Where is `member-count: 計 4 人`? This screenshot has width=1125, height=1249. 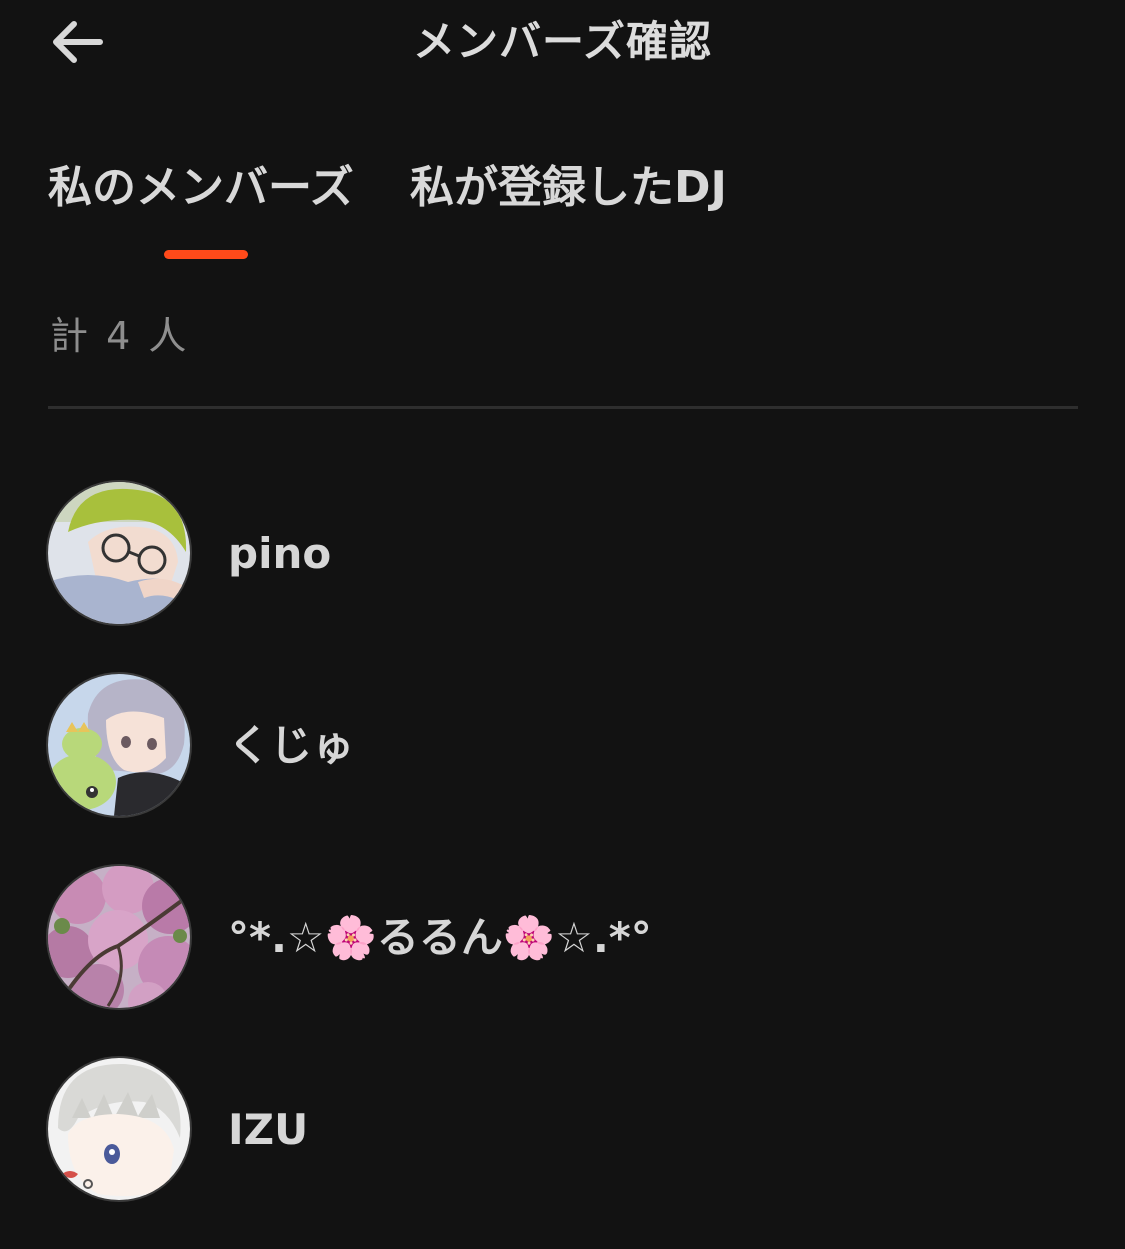
member-count: 計 4 人 is located at coordinates (120, 336).